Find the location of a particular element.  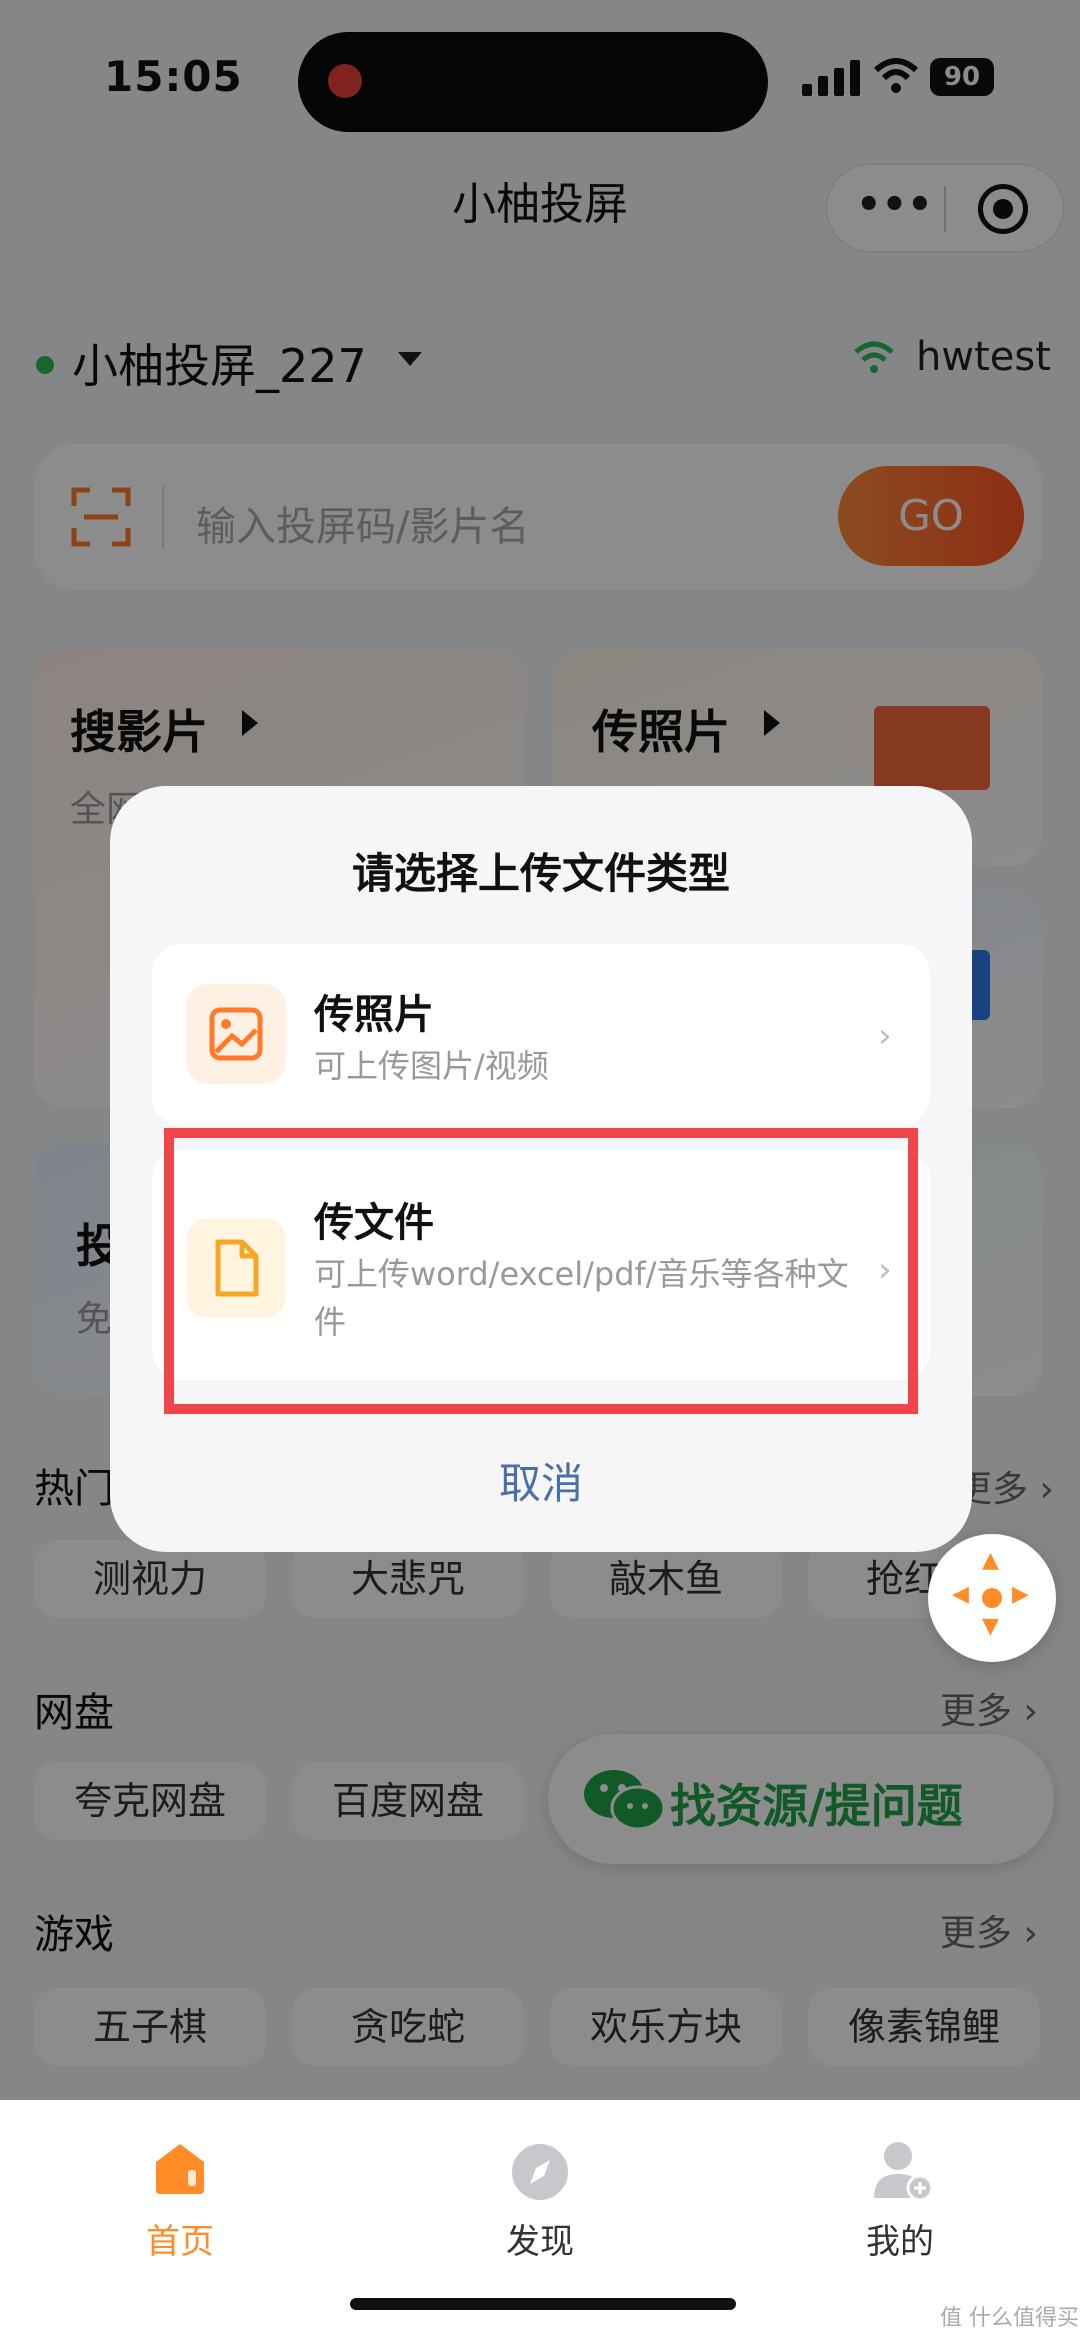

tab-home: 首页 is located at coordinates (180, 2238).